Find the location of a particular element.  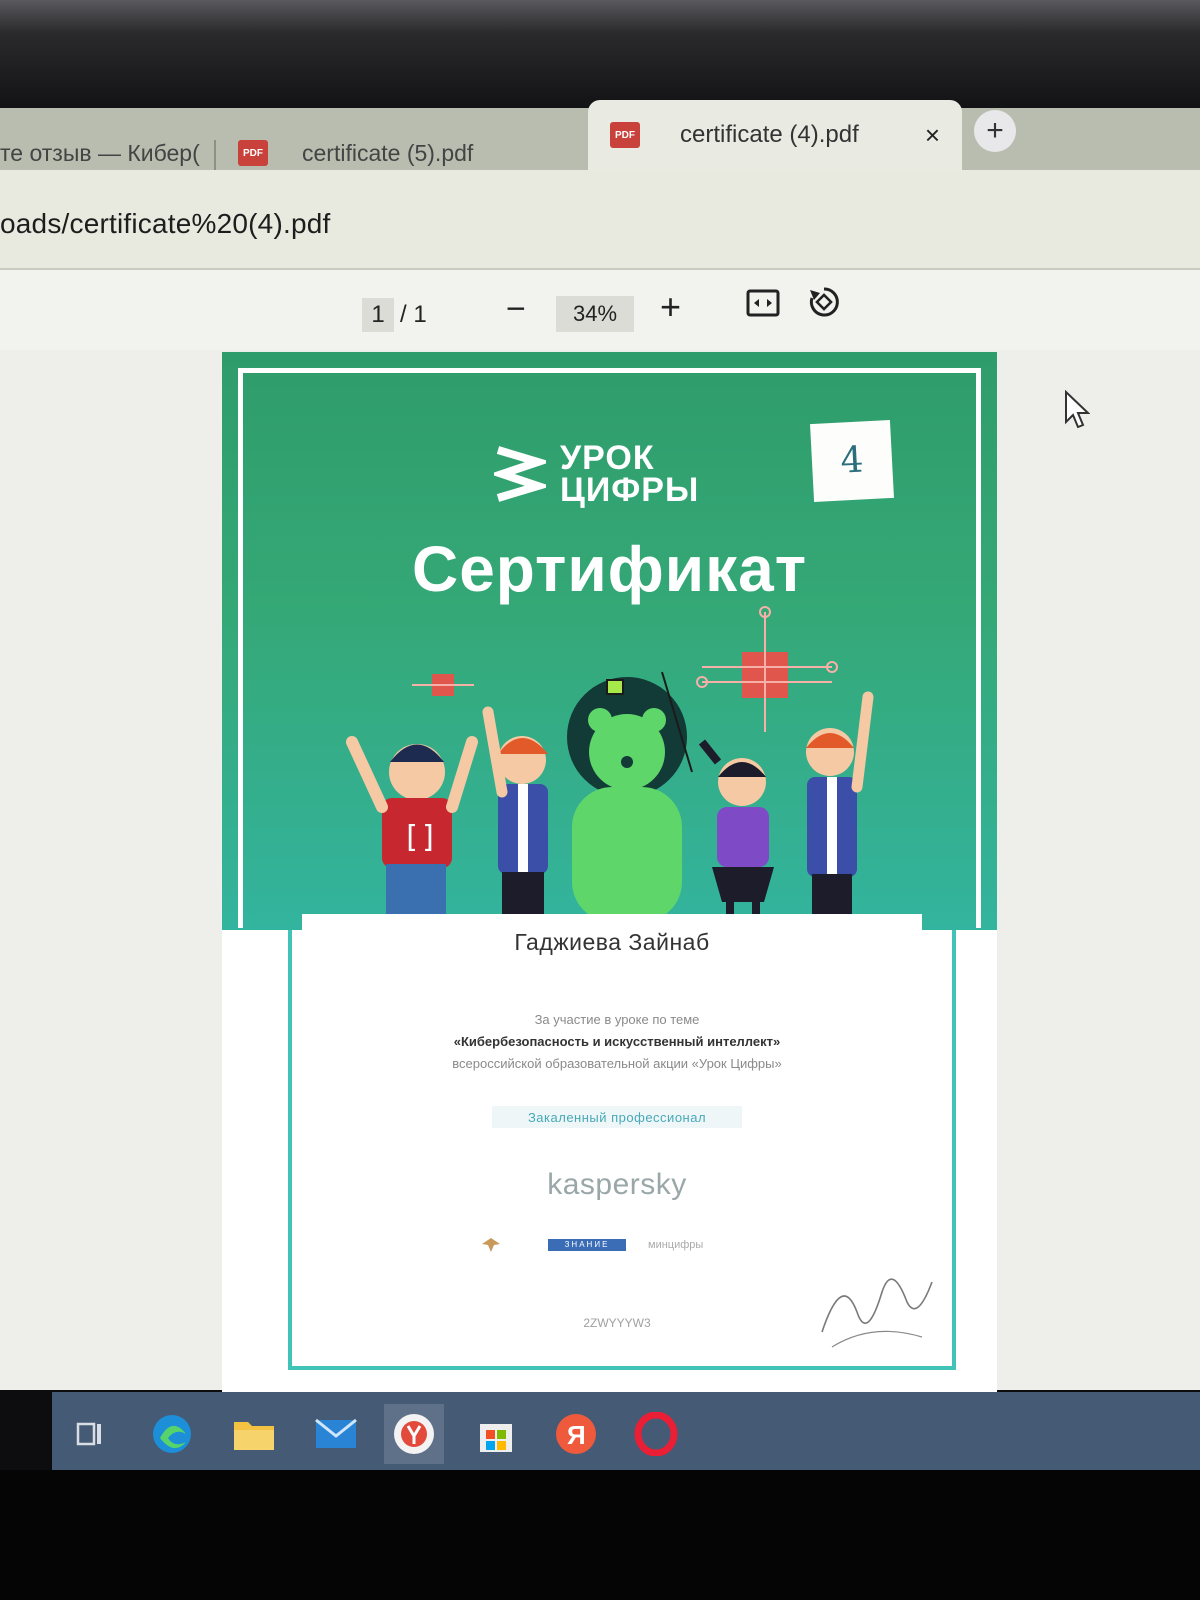

svg-text: Я is located at coordinates (576, 1435).